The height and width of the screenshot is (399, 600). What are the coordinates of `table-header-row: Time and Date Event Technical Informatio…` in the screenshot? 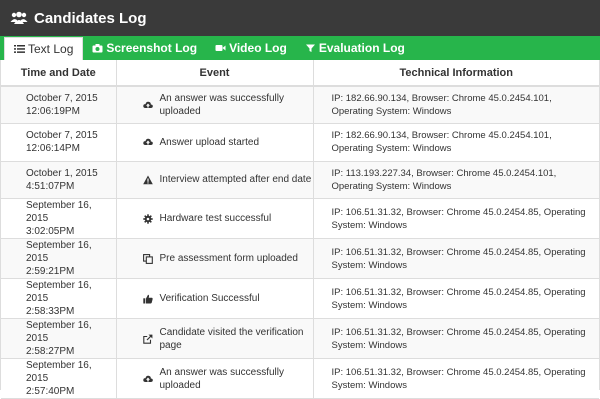 It's located at (300, 73).